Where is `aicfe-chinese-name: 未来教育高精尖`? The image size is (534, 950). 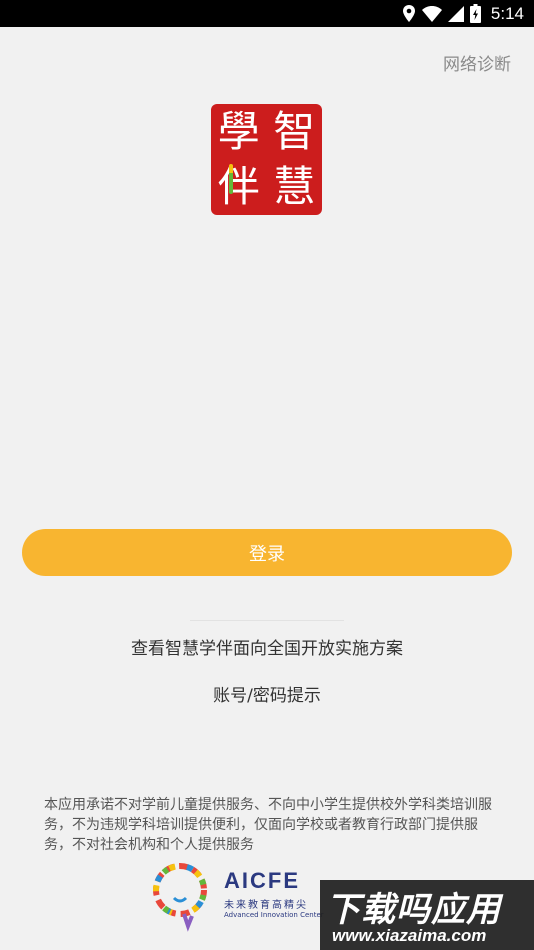 aicfe-chinese-name: 未来教育高精尖 is located at coordinates (266, 905).